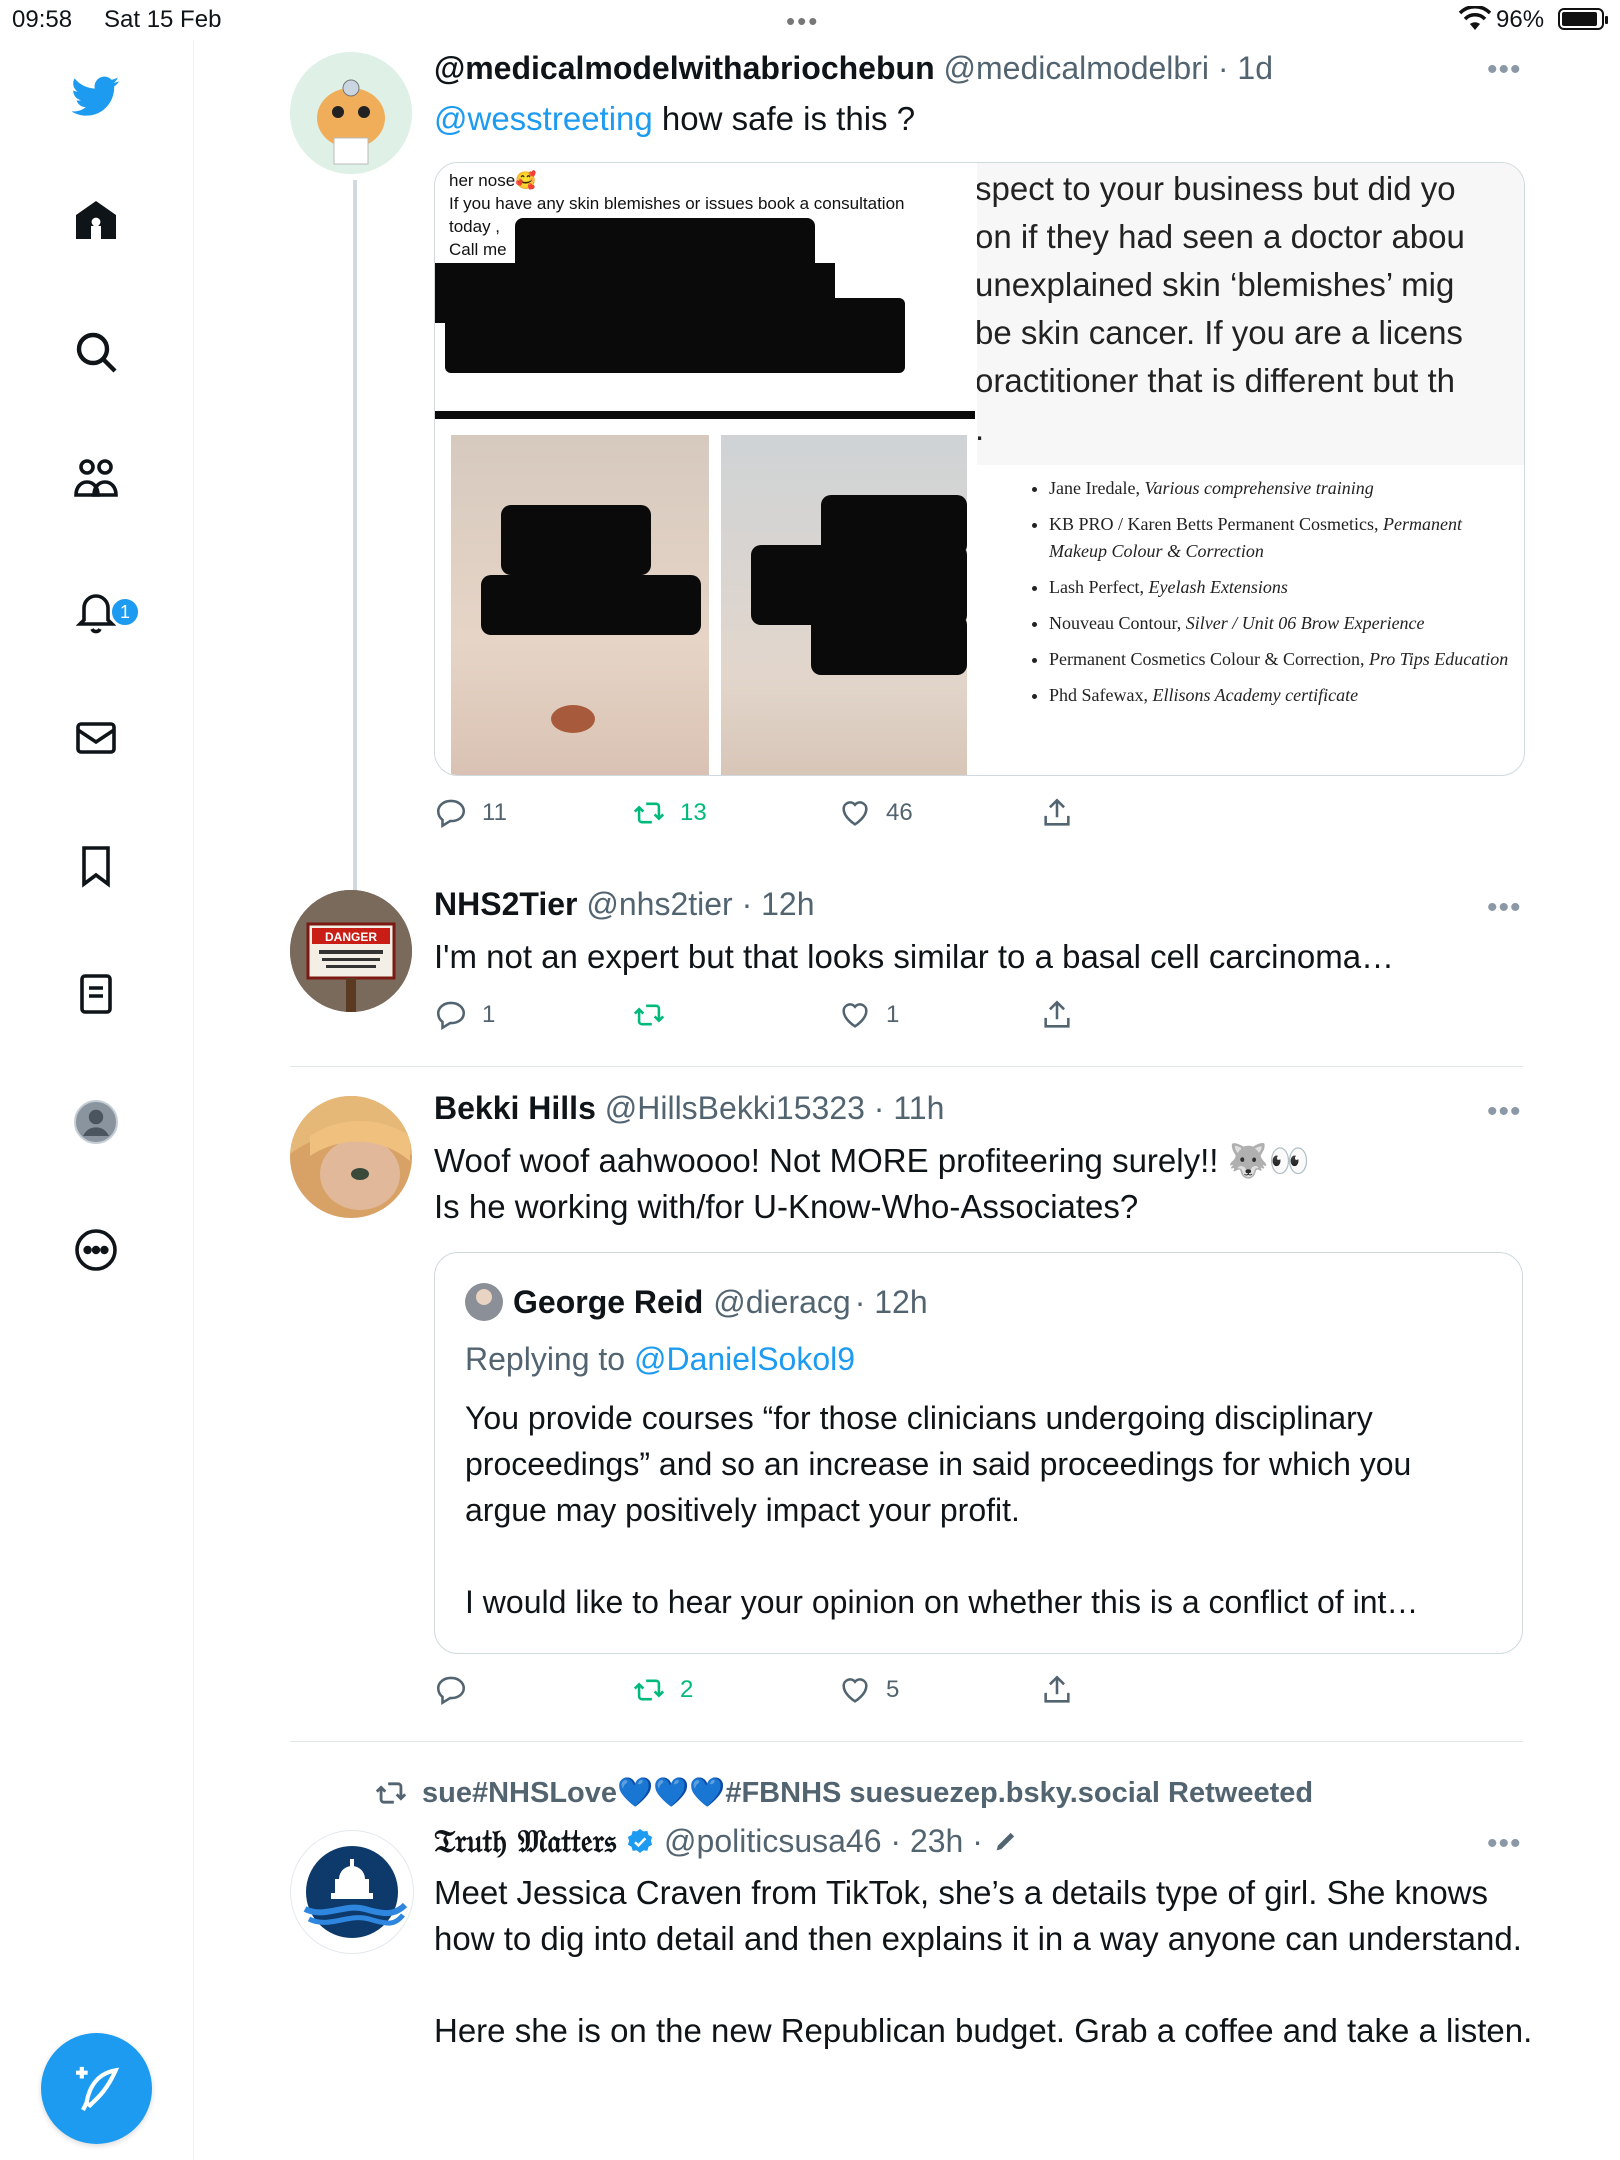 The width and height of the screenshot is (1620, 2160). What do you see at coordinates (355, 535) in the screenshot?
I see `thread-line` at bounding box center [355, 535].